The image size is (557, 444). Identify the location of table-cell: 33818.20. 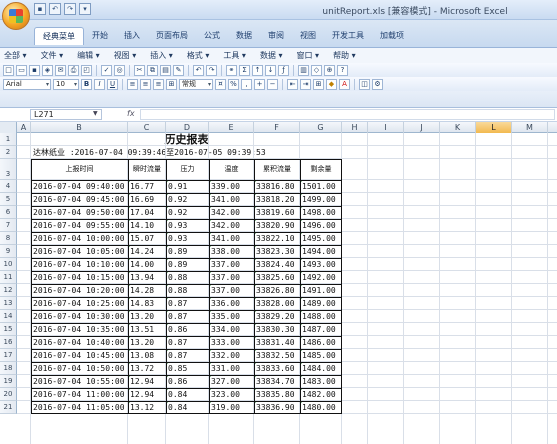
(275, 200).